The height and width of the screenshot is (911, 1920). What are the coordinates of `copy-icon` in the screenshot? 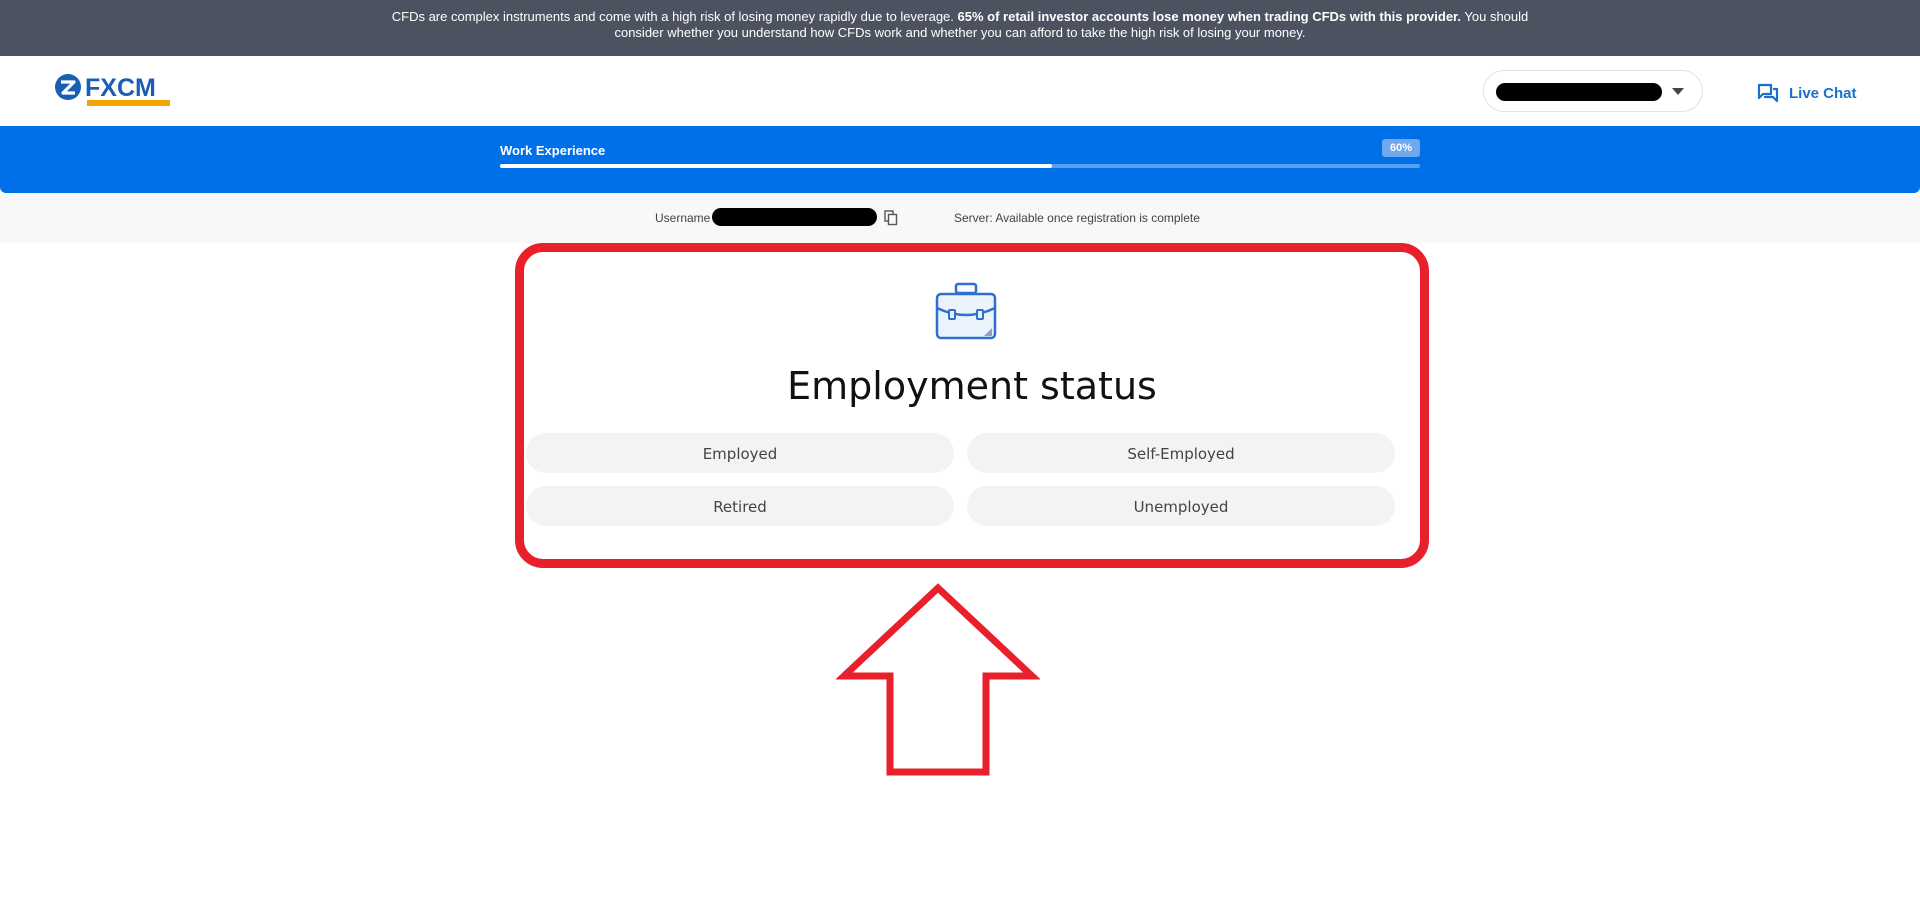 It's located at (891, 218).